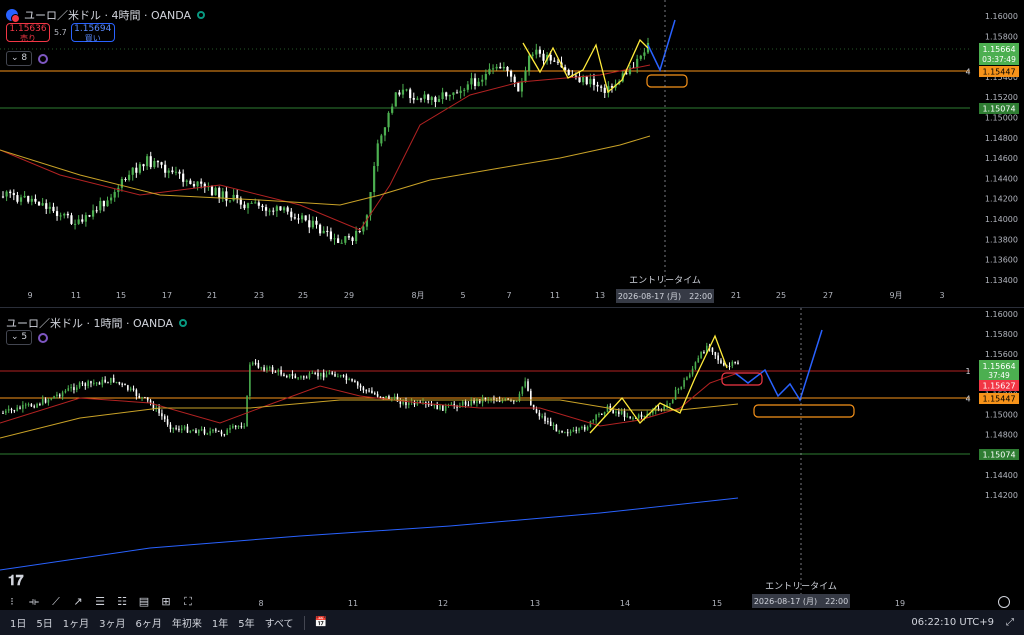 This screenshot has height=635, width=1024. Describe the element at coordinates (349, 295) in the screenshot. I see `time-axis-label: 29` at that location.